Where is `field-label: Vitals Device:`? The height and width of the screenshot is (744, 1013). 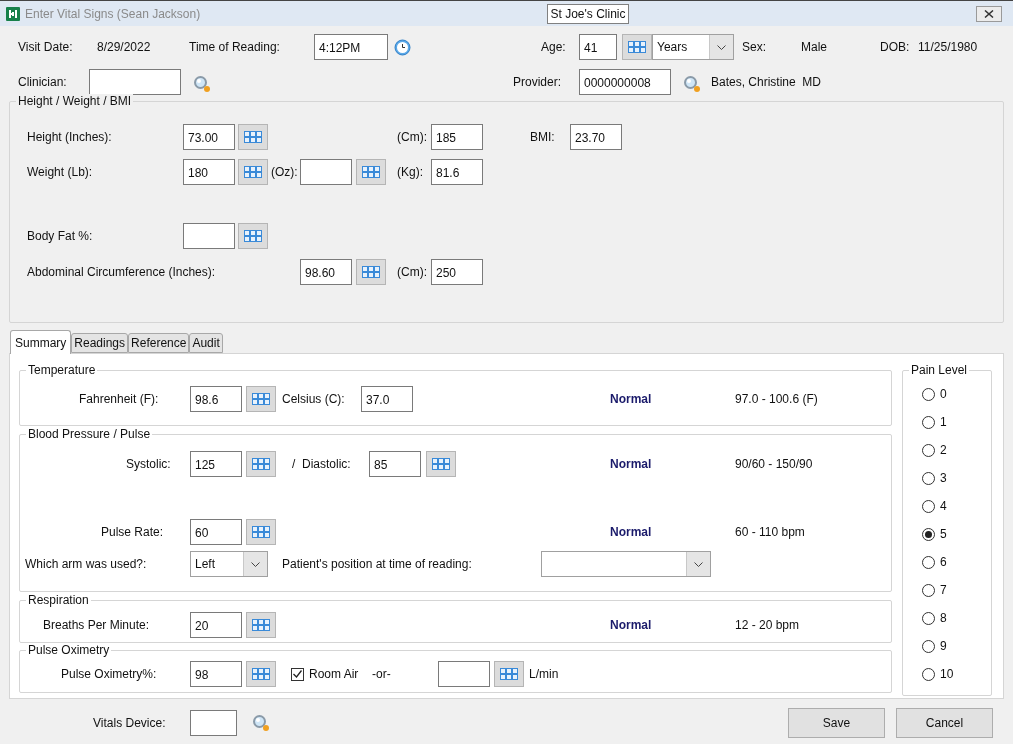
field-label: Vitals Device: is located at coordinates (130, 723).